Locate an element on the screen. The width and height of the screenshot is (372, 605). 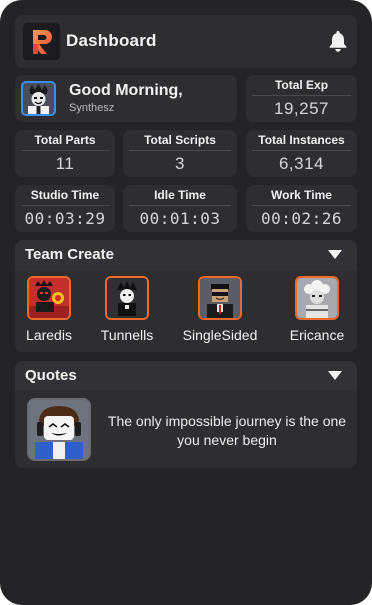
stat-studio-time: Studio Time 00:03:29 is located at coordinates (65, 208).